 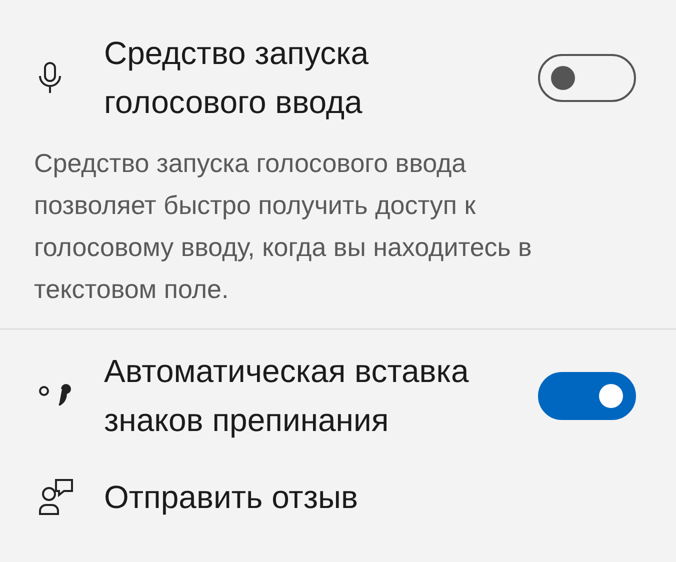 I want to click on feedback-icon, so click(x=57, y=497).